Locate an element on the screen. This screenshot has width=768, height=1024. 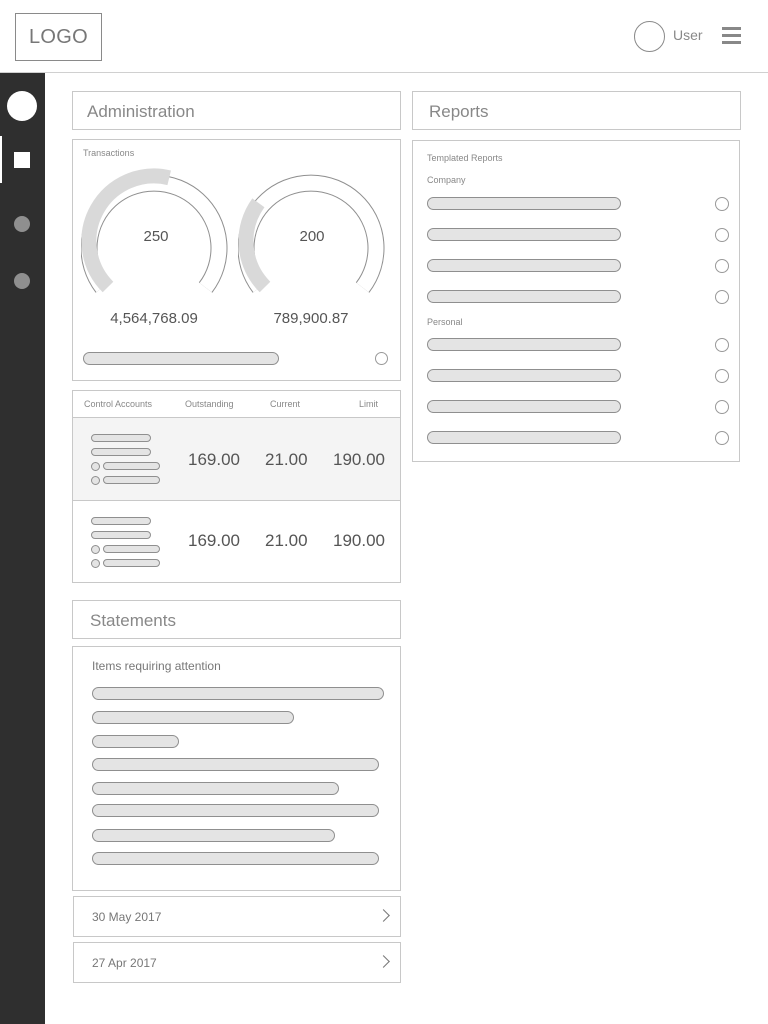
company-label: Company is located at coordinates (446, 180).